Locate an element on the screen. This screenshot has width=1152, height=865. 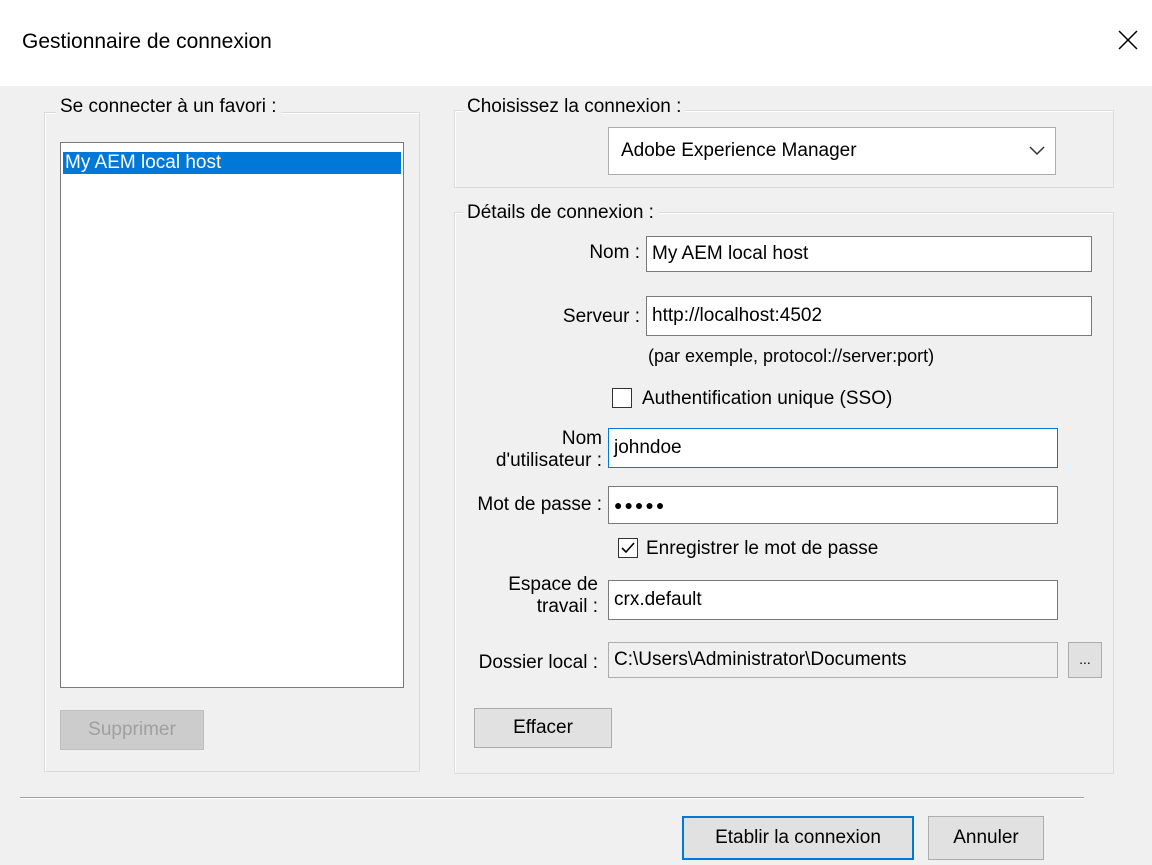
password-input: ●●●●● is located at coordinates (833, 505).